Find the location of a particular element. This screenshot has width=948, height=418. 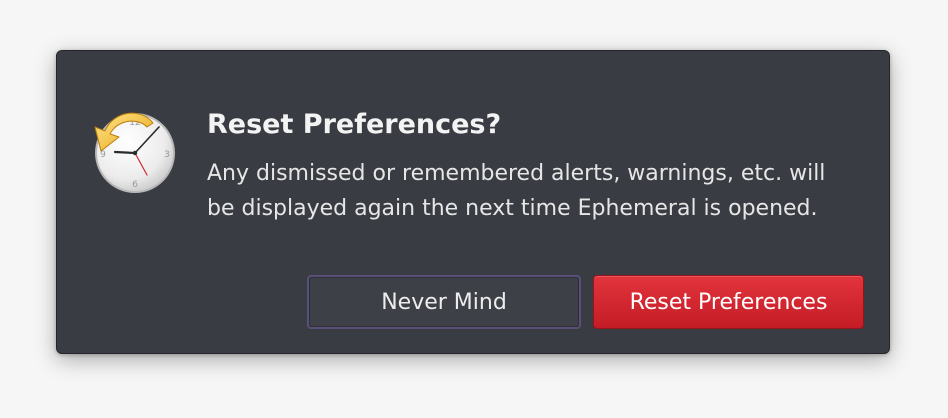

dialog-title: Reset Preferences? is located at coordinates (354, 124).